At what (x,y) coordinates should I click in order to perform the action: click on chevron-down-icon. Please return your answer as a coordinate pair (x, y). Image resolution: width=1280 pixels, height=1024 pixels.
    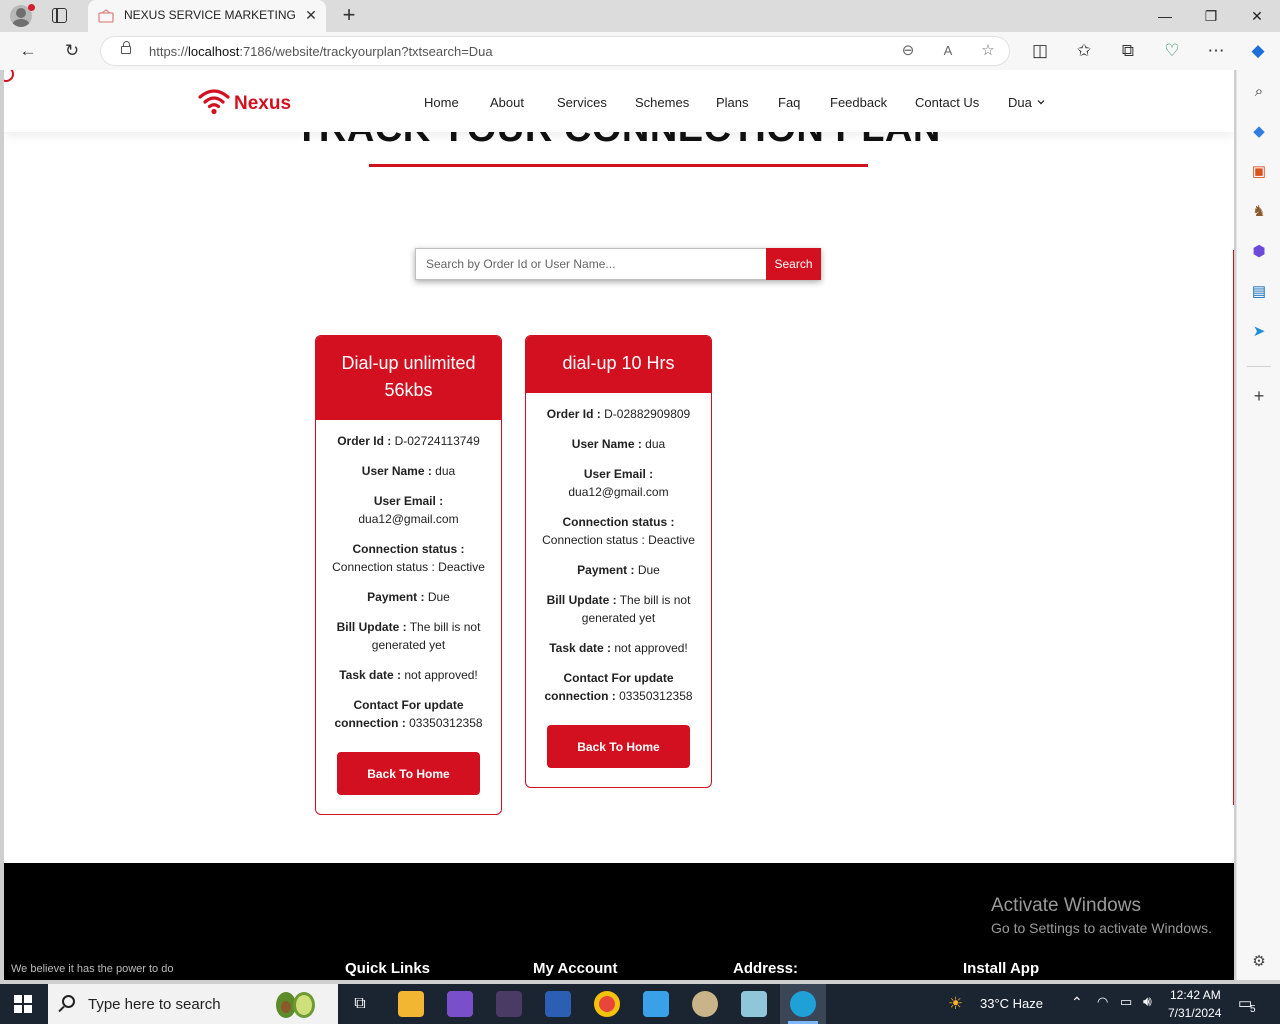
    Looking at the image, I should click on (1041, 101).